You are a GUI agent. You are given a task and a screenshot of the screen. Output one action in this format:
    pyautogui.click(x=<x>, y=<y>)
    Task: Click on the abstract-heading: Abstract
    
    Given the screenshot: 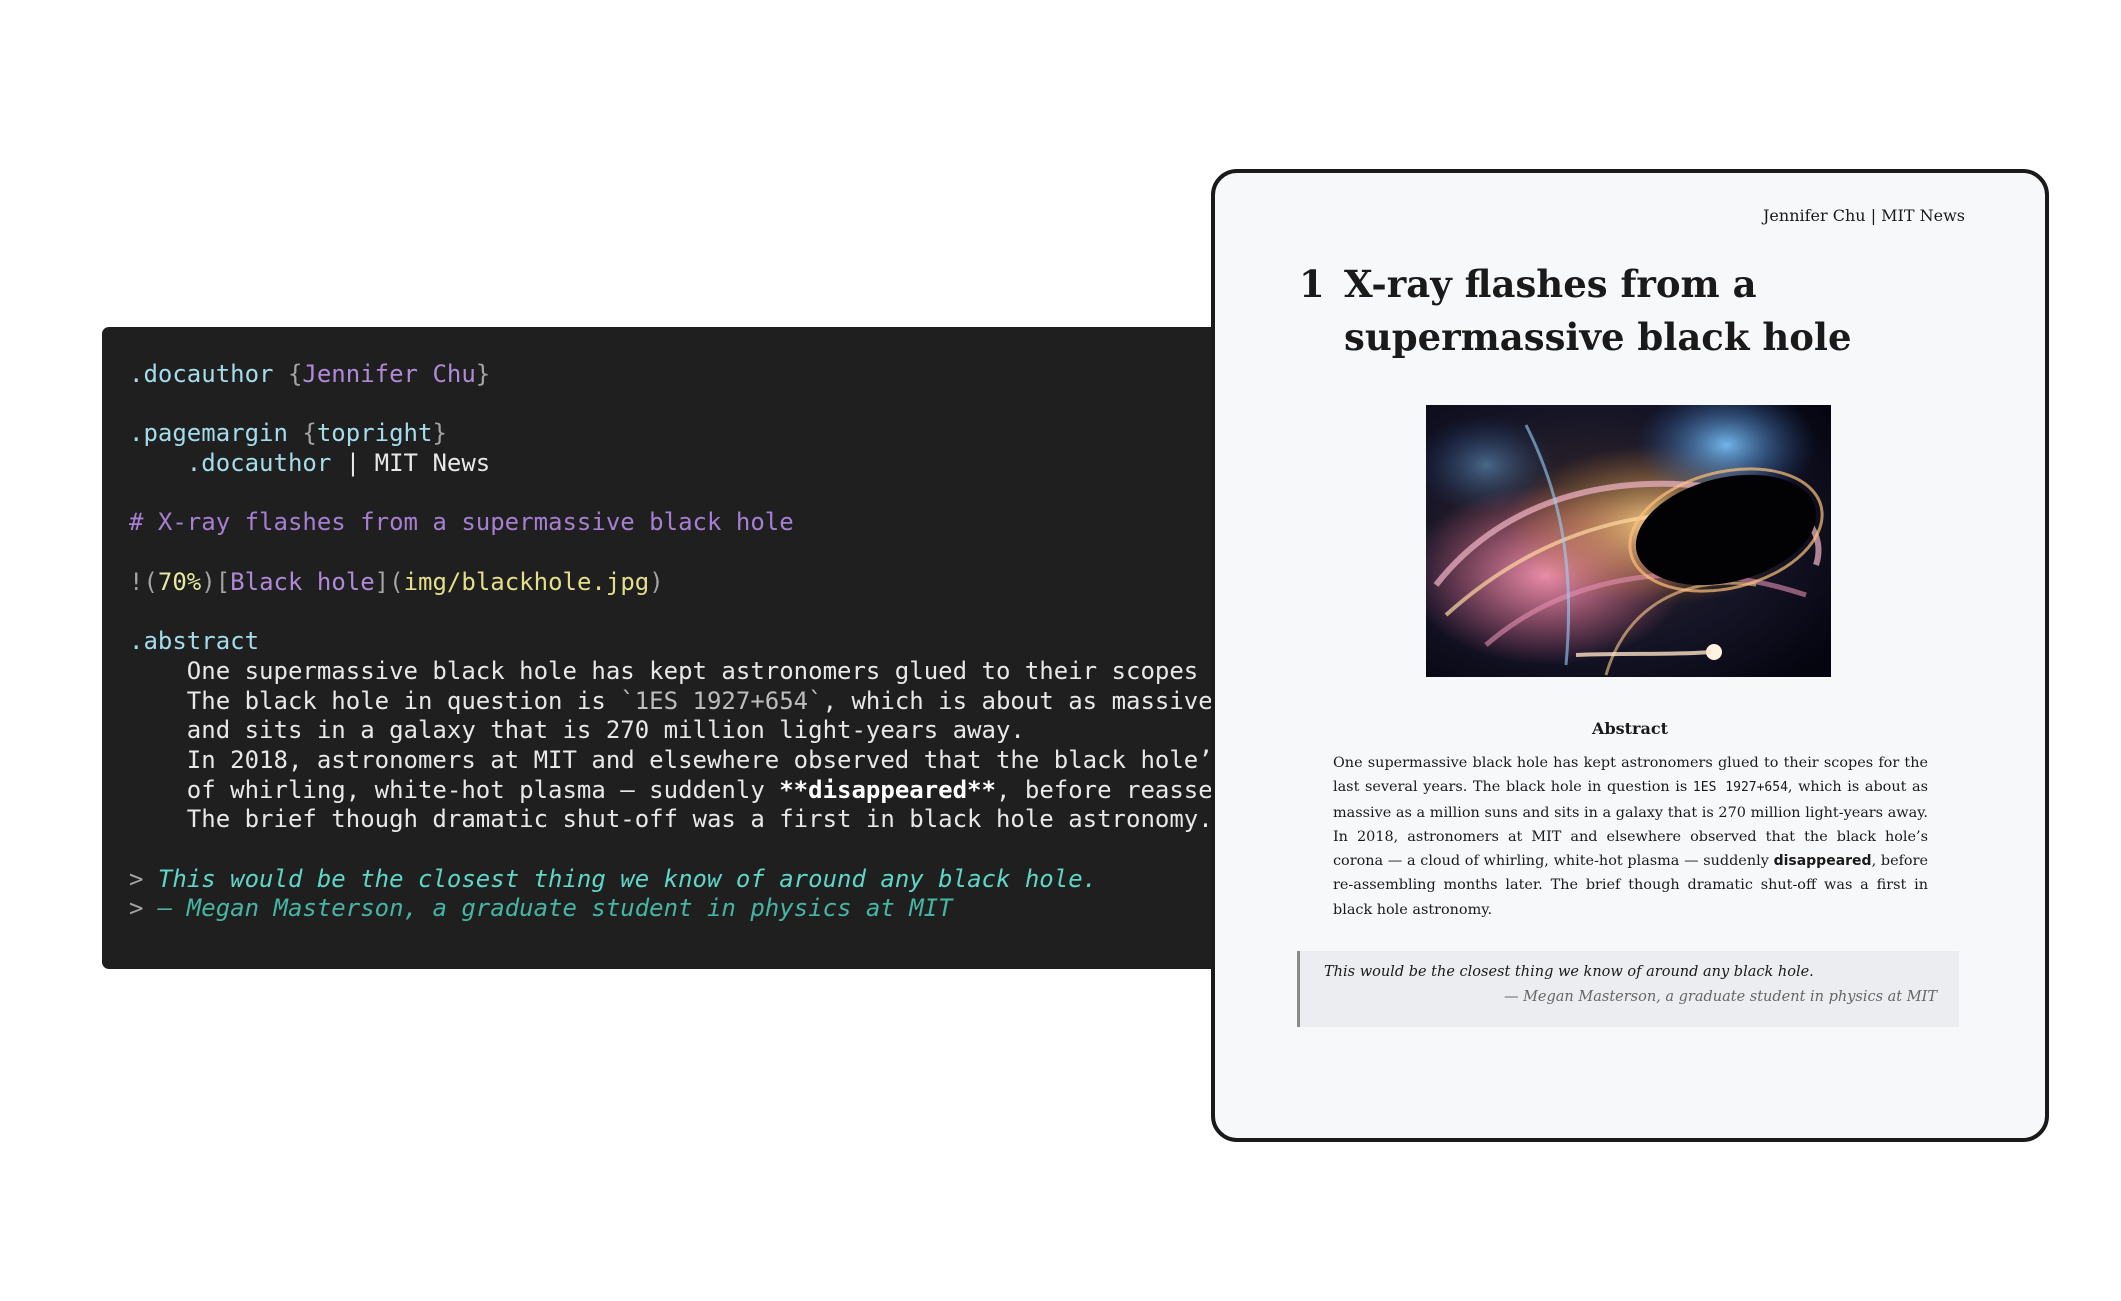 What is the action you would take?
    pyautogui.click(x=1630, y=728)
    